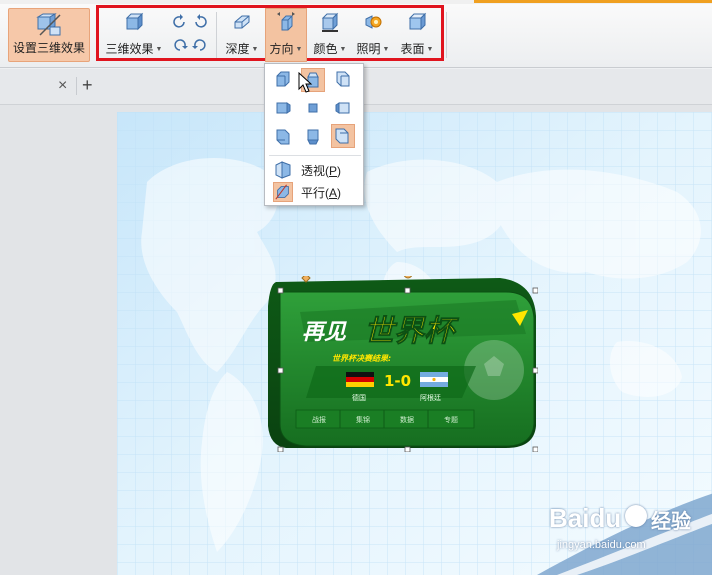  I want to click on team-left-label: 德国, so click(359, 397).